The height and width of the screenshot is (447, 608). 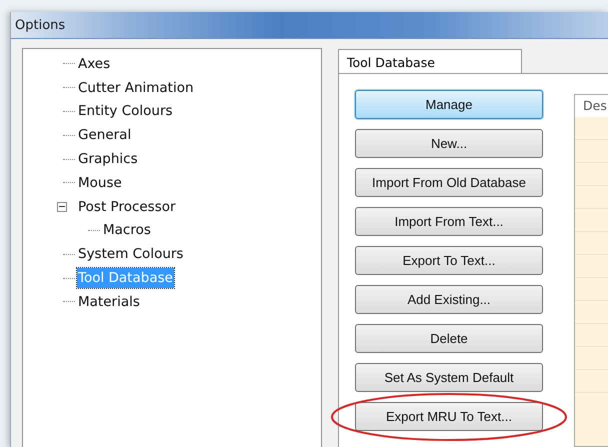 What do you see at coordinates (136, 88) in the screenshot?
I see `tree-item: Cutter Animation` at bounding box center [136, 88].